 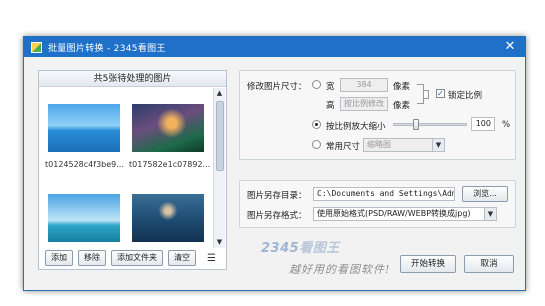 I want to click on width-input: 384, so click(x=364, y=85).